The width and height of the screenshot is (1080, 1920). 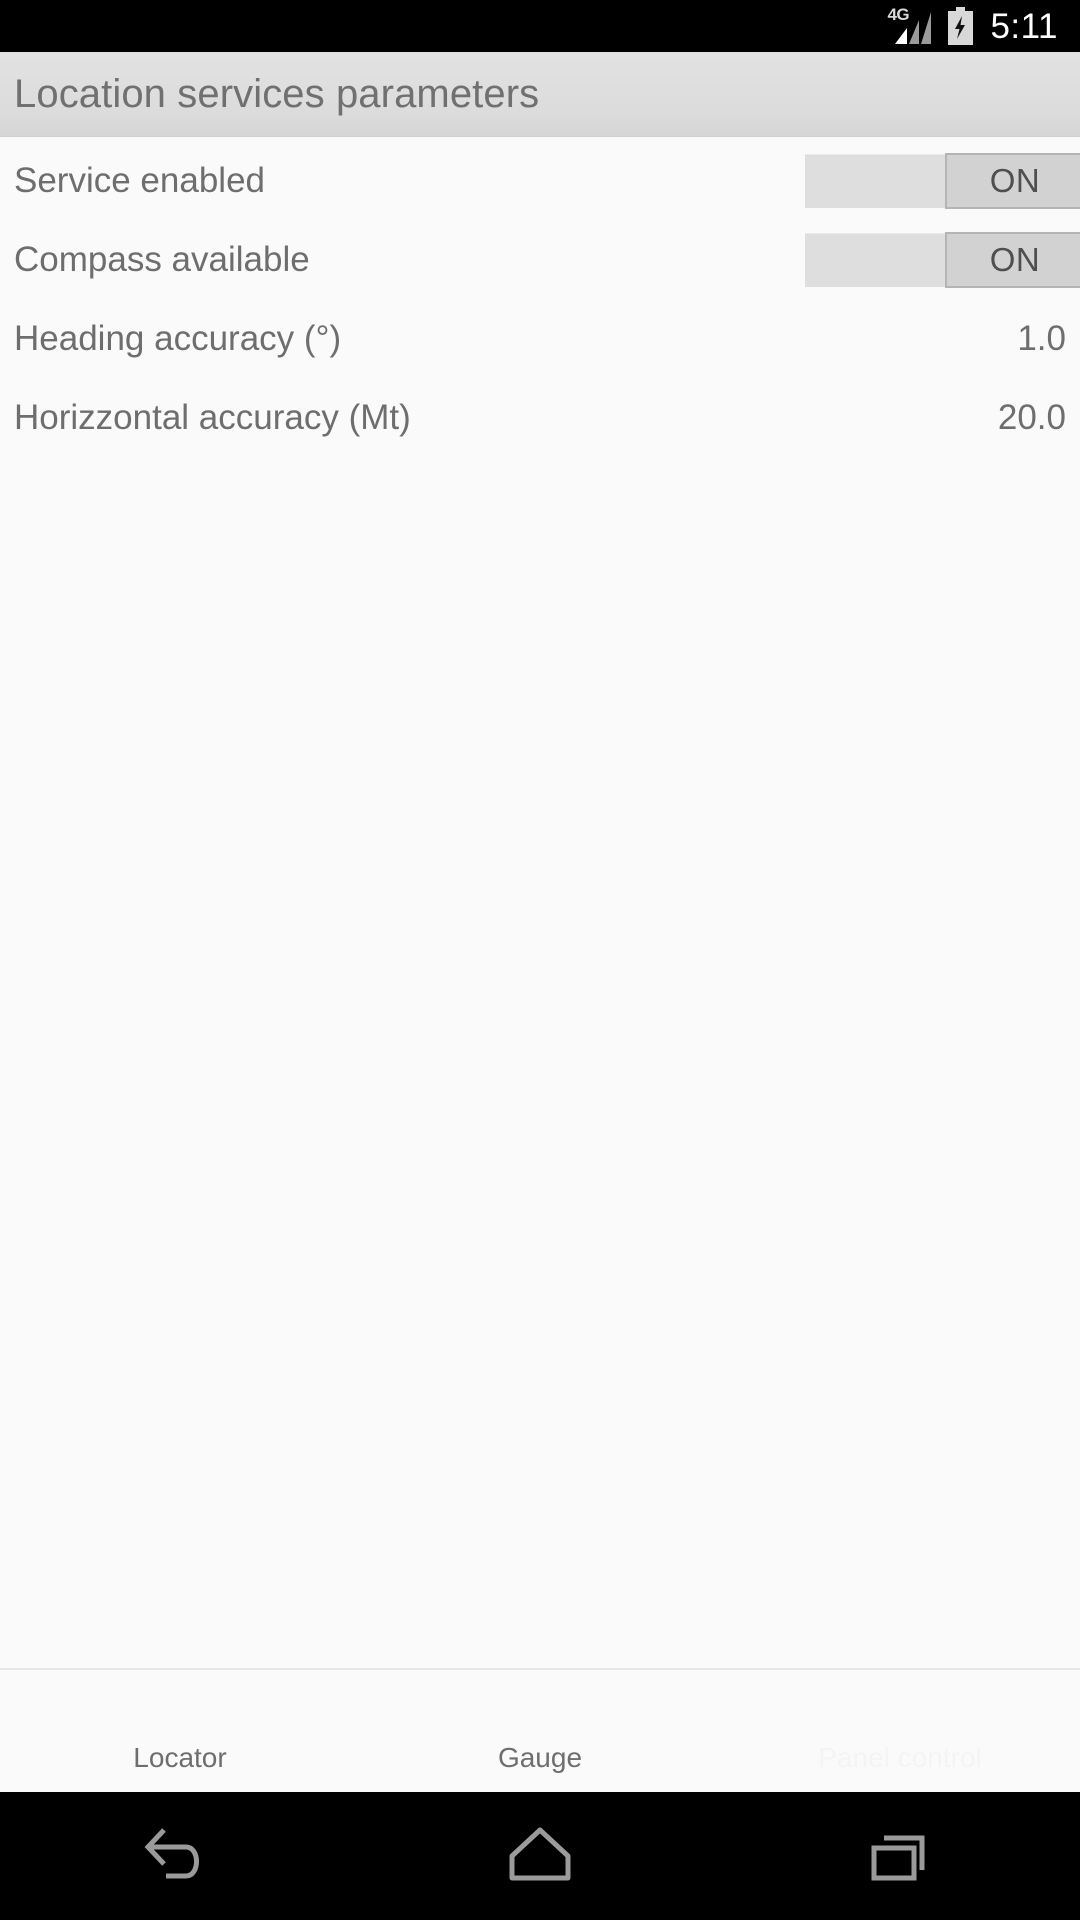 I want to click on nav-back-button, so click(x=180, y=1856).